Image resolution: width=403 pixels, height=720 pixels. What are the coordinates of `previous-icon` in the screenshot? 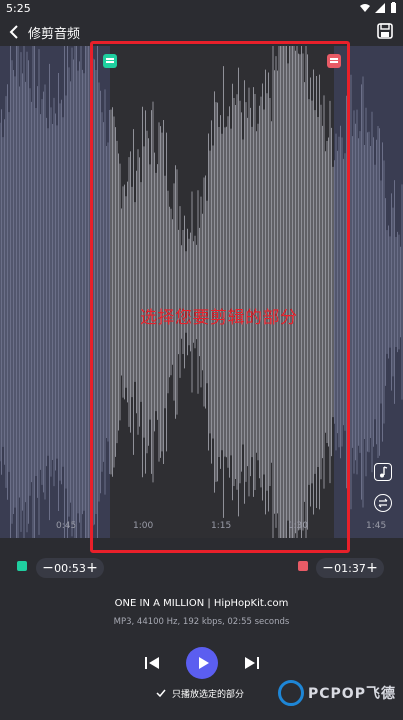 It's located at (152, 663).